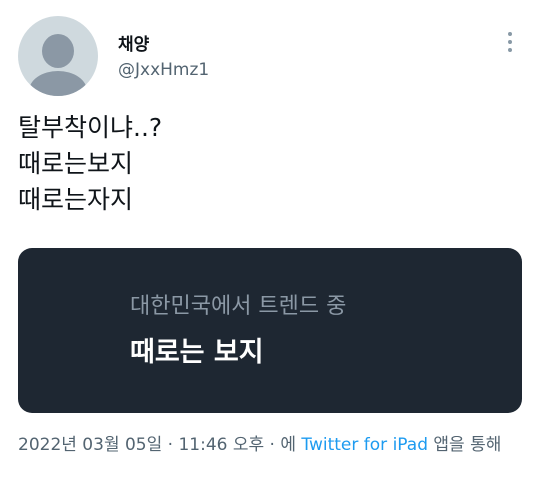 This screenshot has width=540, height=496. I want to click on tweet-line: 탈부착이냐..?, so click(90, 127).